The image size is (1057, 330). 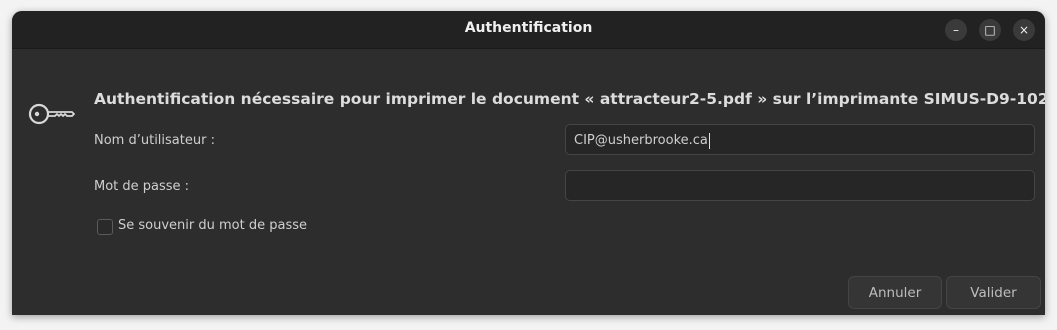 I want to click on window-title: Authentification, so click(x=528, y=28).